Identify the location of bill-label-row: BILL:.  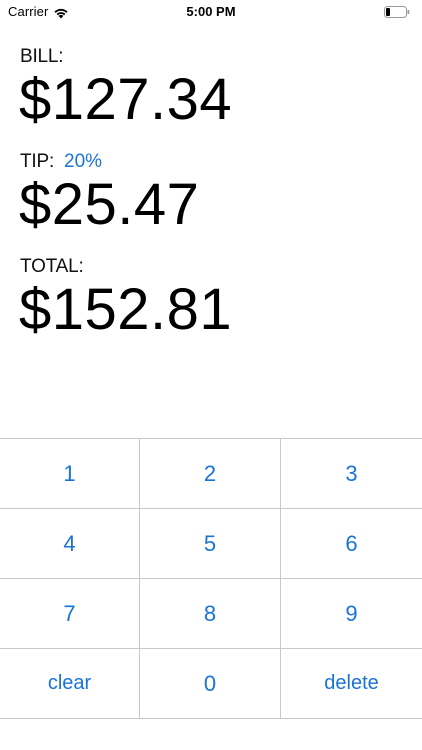
(215, 57).